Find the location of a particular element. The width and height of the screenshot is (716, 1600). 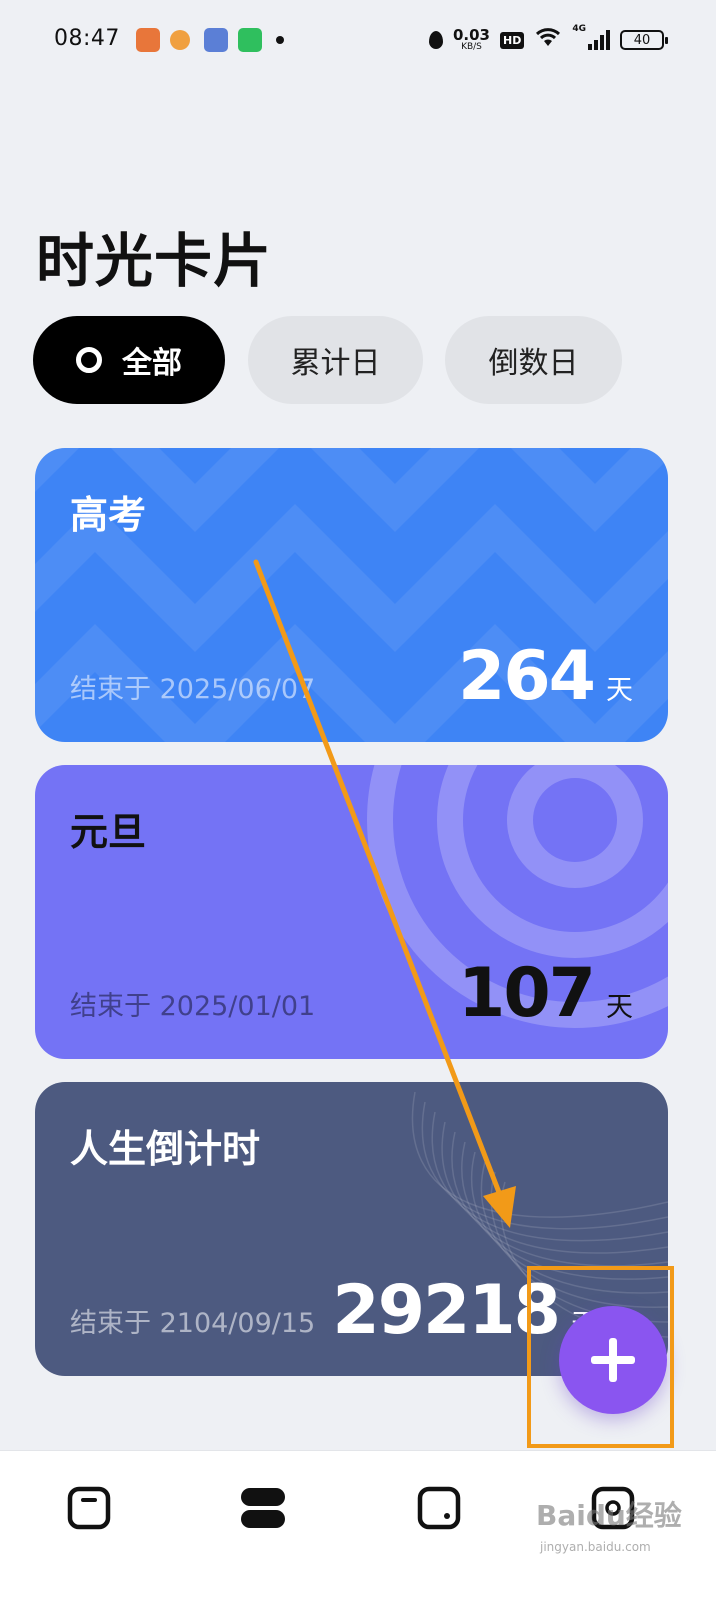

annotation-highlight-box is located at coordinates (600, 1357).